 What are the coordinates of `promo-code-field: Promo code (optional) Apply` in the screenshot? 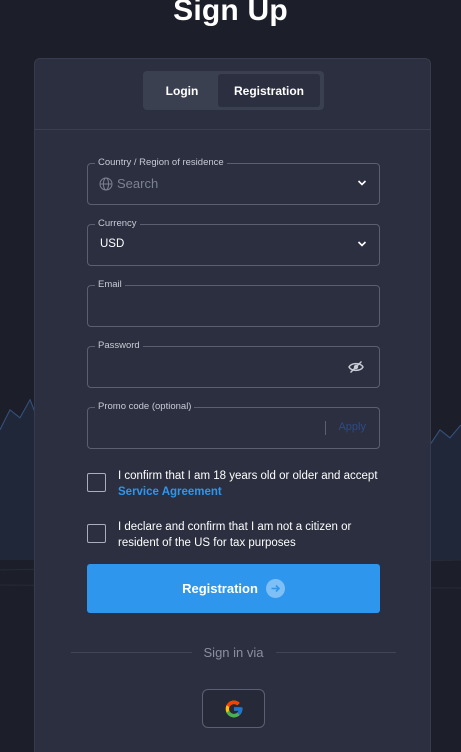 It's located at (233, 425).